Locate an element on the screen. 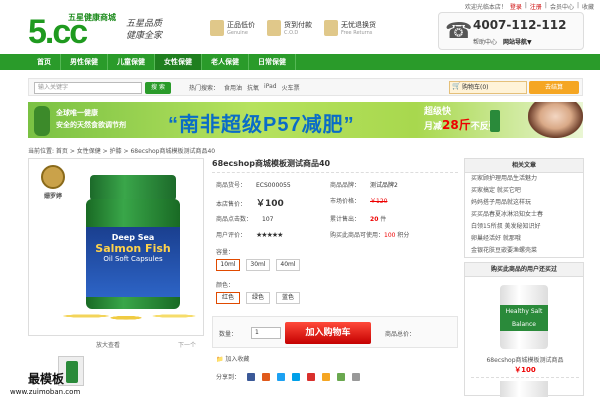 This screenshot has height=400, width=600. article-link: 妈妈搭子用品就这样玩 is located at coordinates (524, 203).